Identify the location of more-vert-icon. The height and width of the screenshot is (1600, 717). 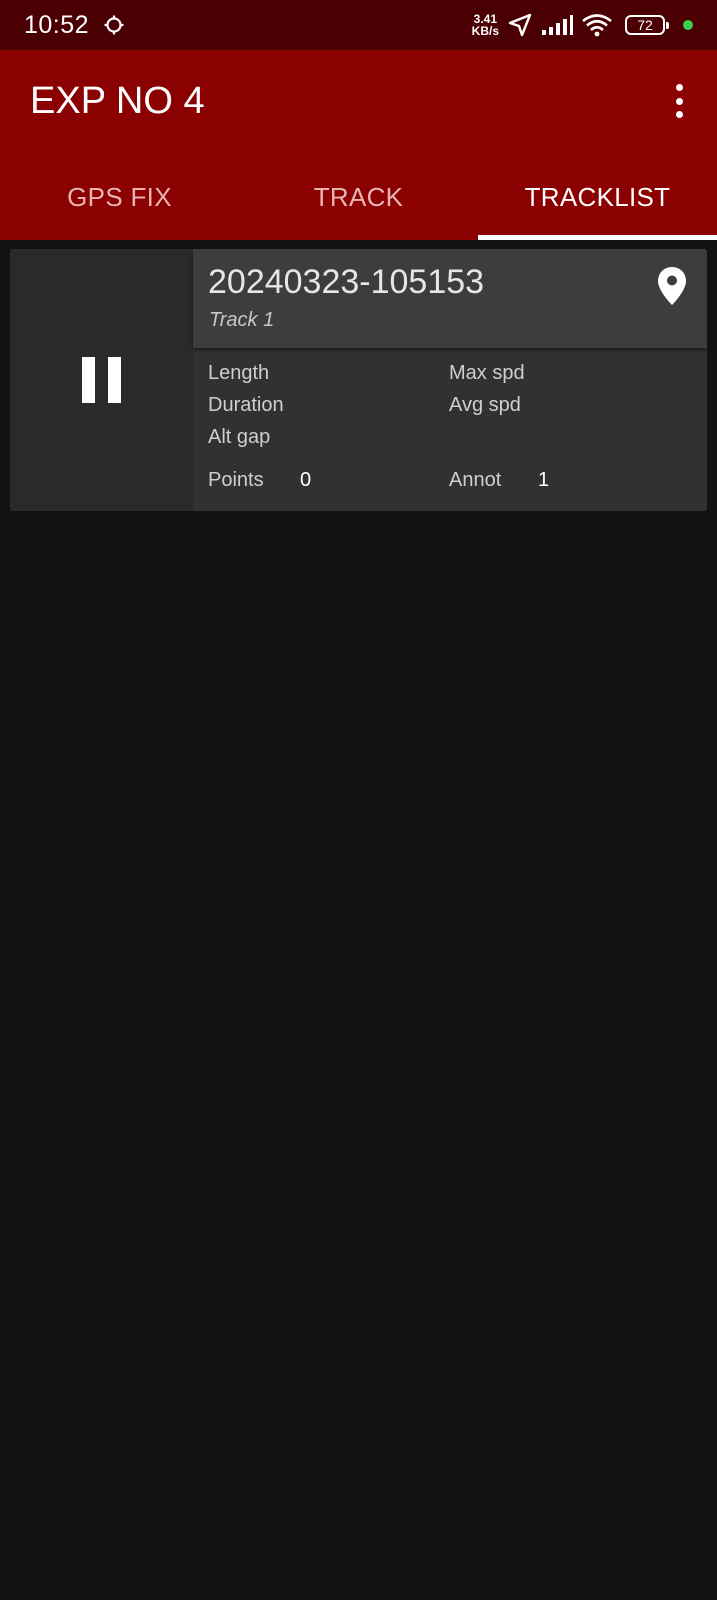
(679, 87).